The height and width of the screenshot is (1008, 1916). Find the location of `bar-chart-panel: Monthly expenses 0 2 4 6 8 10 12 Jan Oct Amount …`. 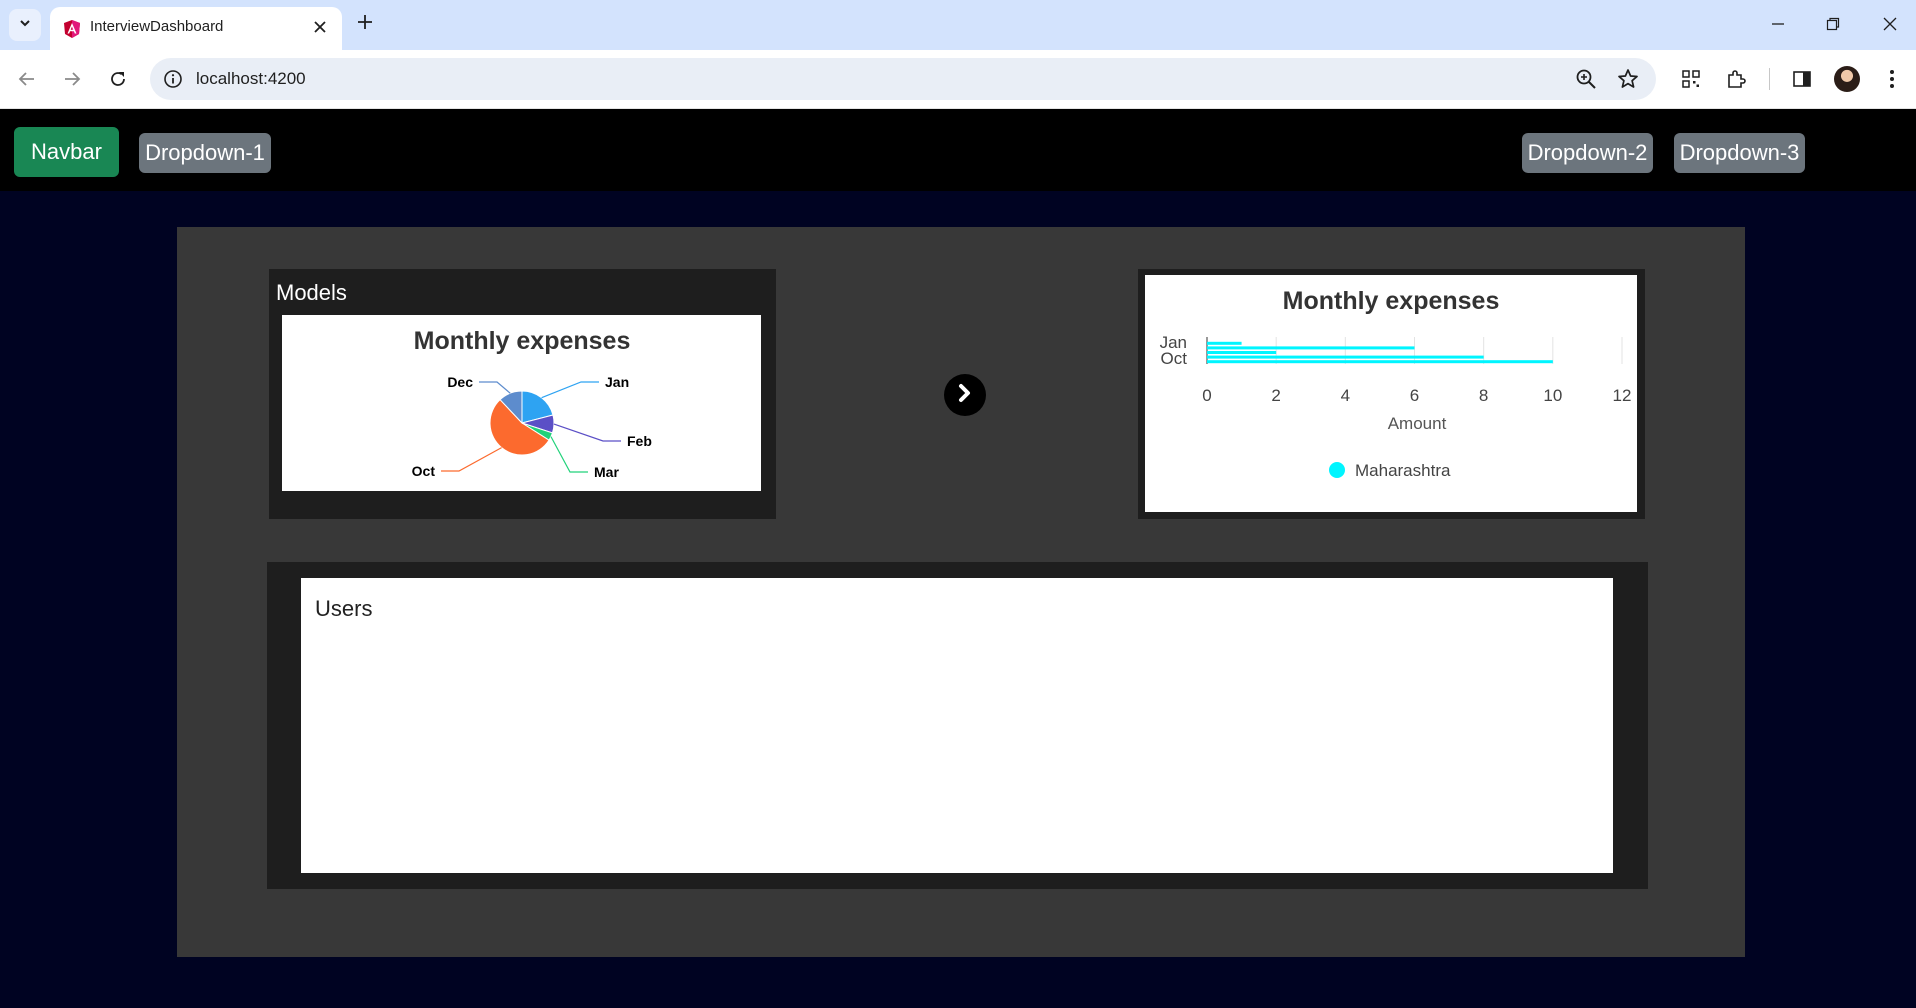

bar-chart-panel: Monthly expenses 0 2 4 6 8 10 12 Jan Oct Amount … is located at coordinates (1391, 393).